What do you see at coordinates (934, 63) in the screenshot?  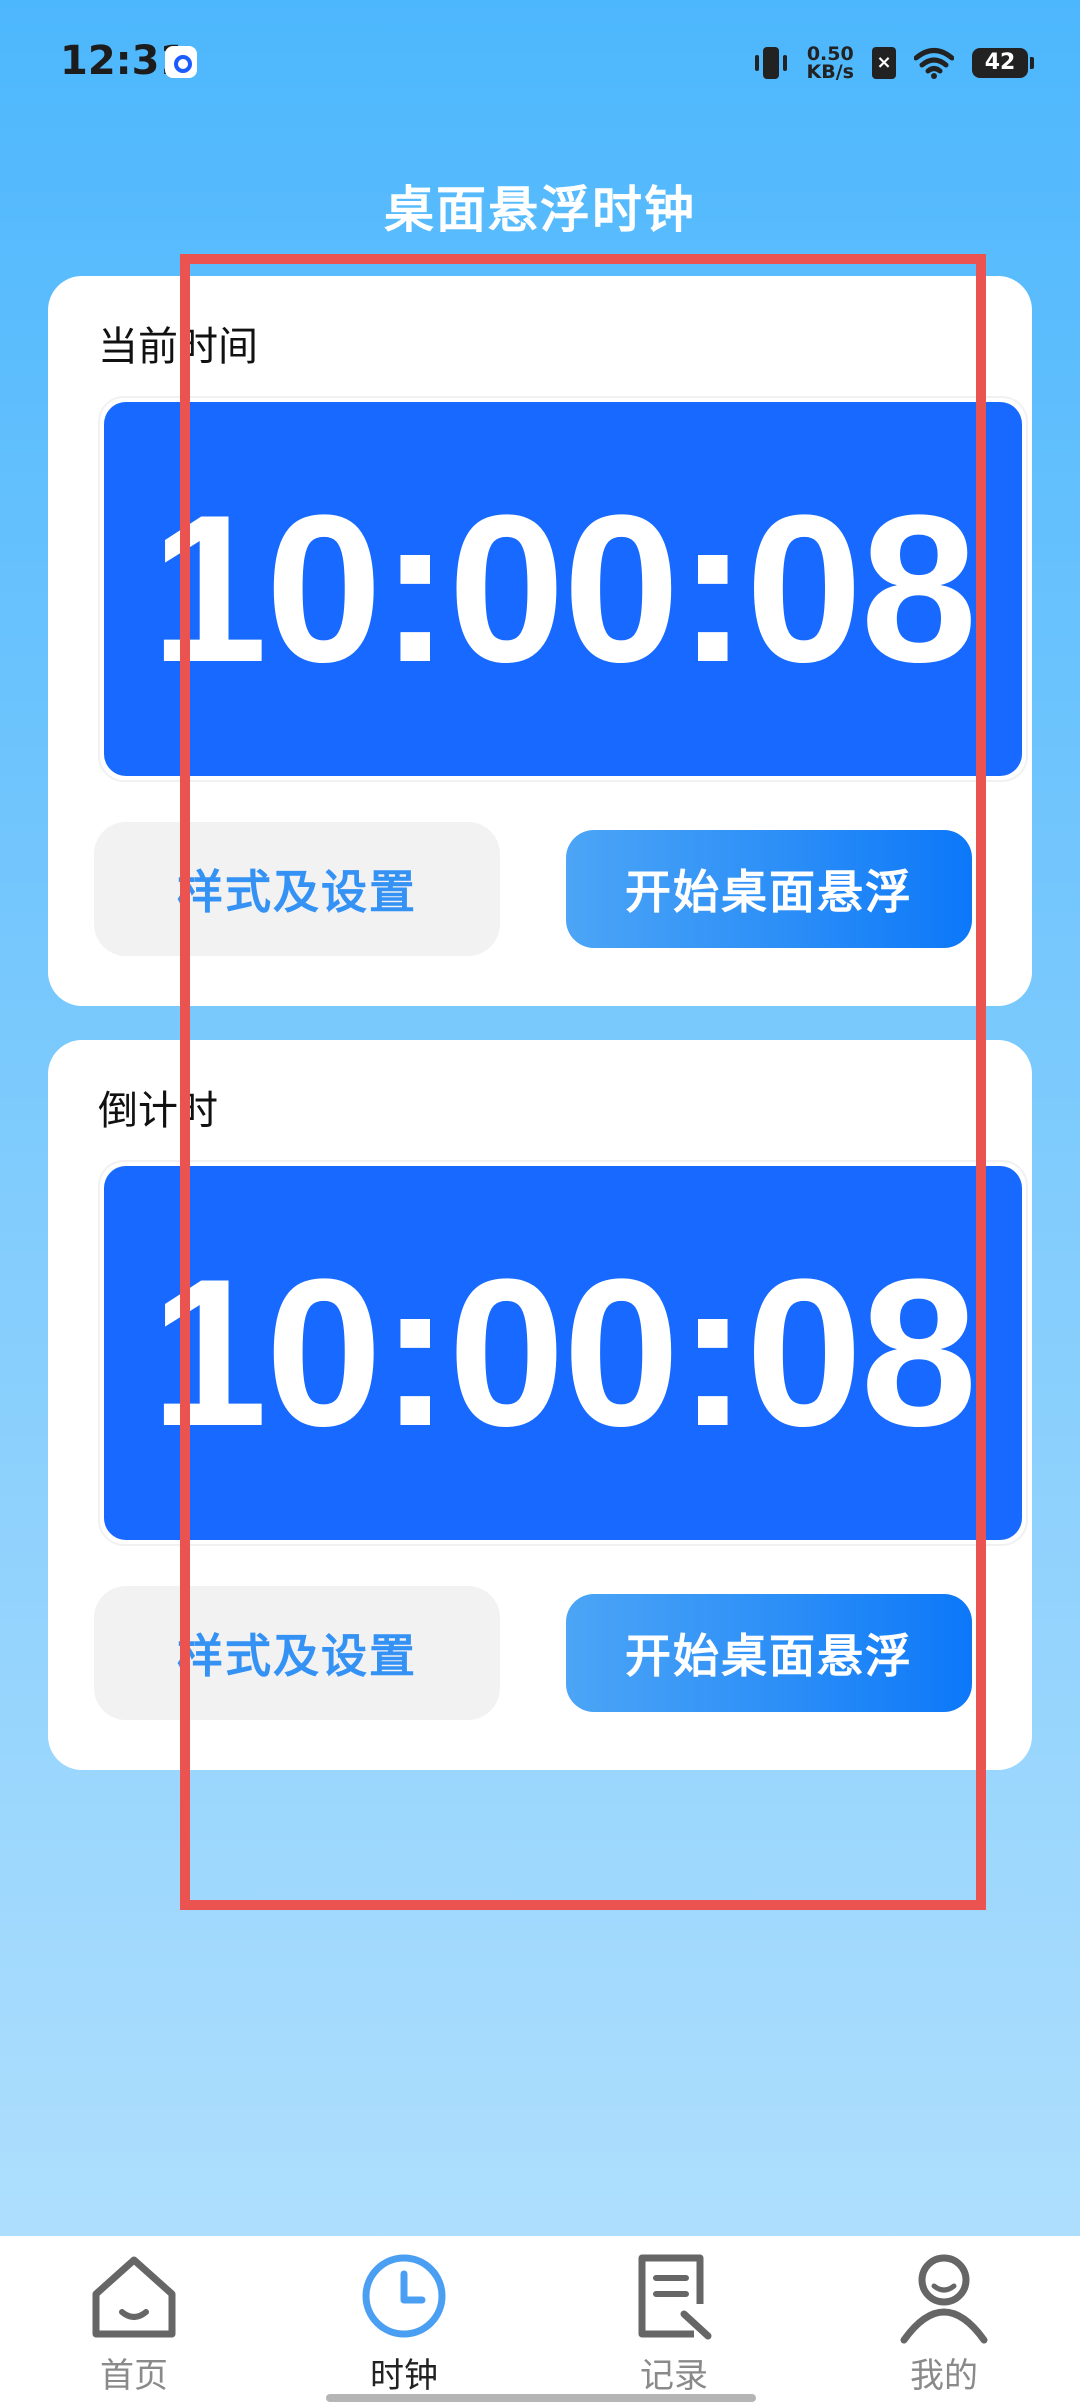 I see `wifi-icon` at bounding box center [934, 63].